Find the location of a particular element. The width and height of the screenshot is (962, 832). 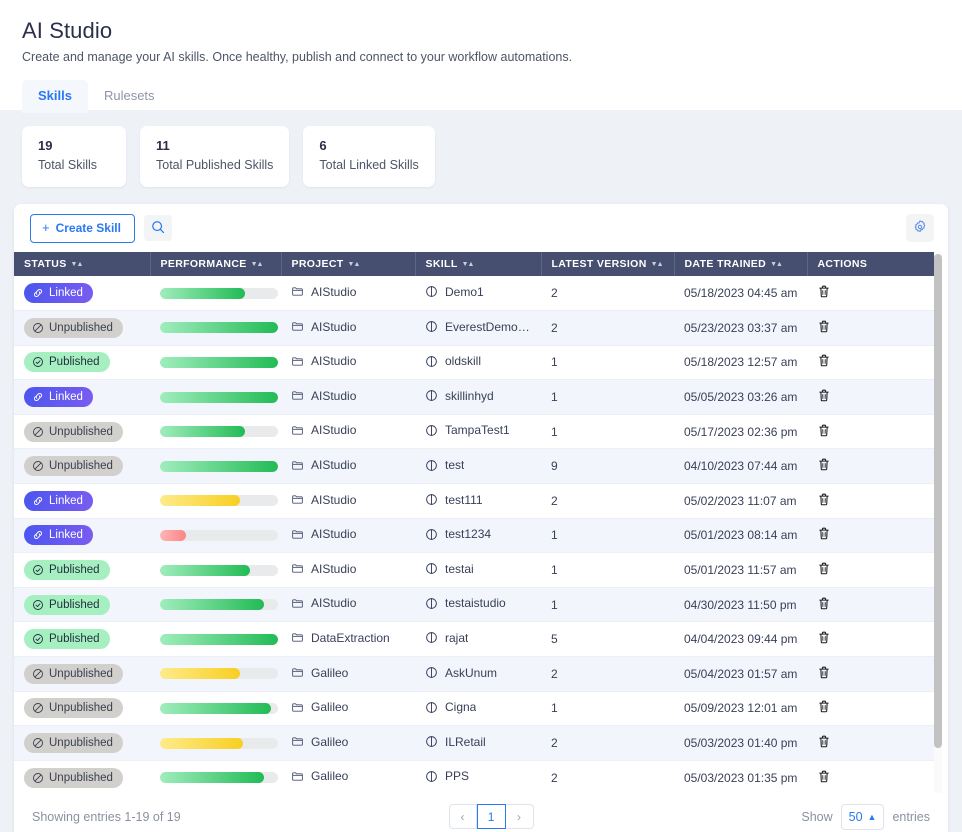

unpublished-icon is located at coordinates (38, 432).